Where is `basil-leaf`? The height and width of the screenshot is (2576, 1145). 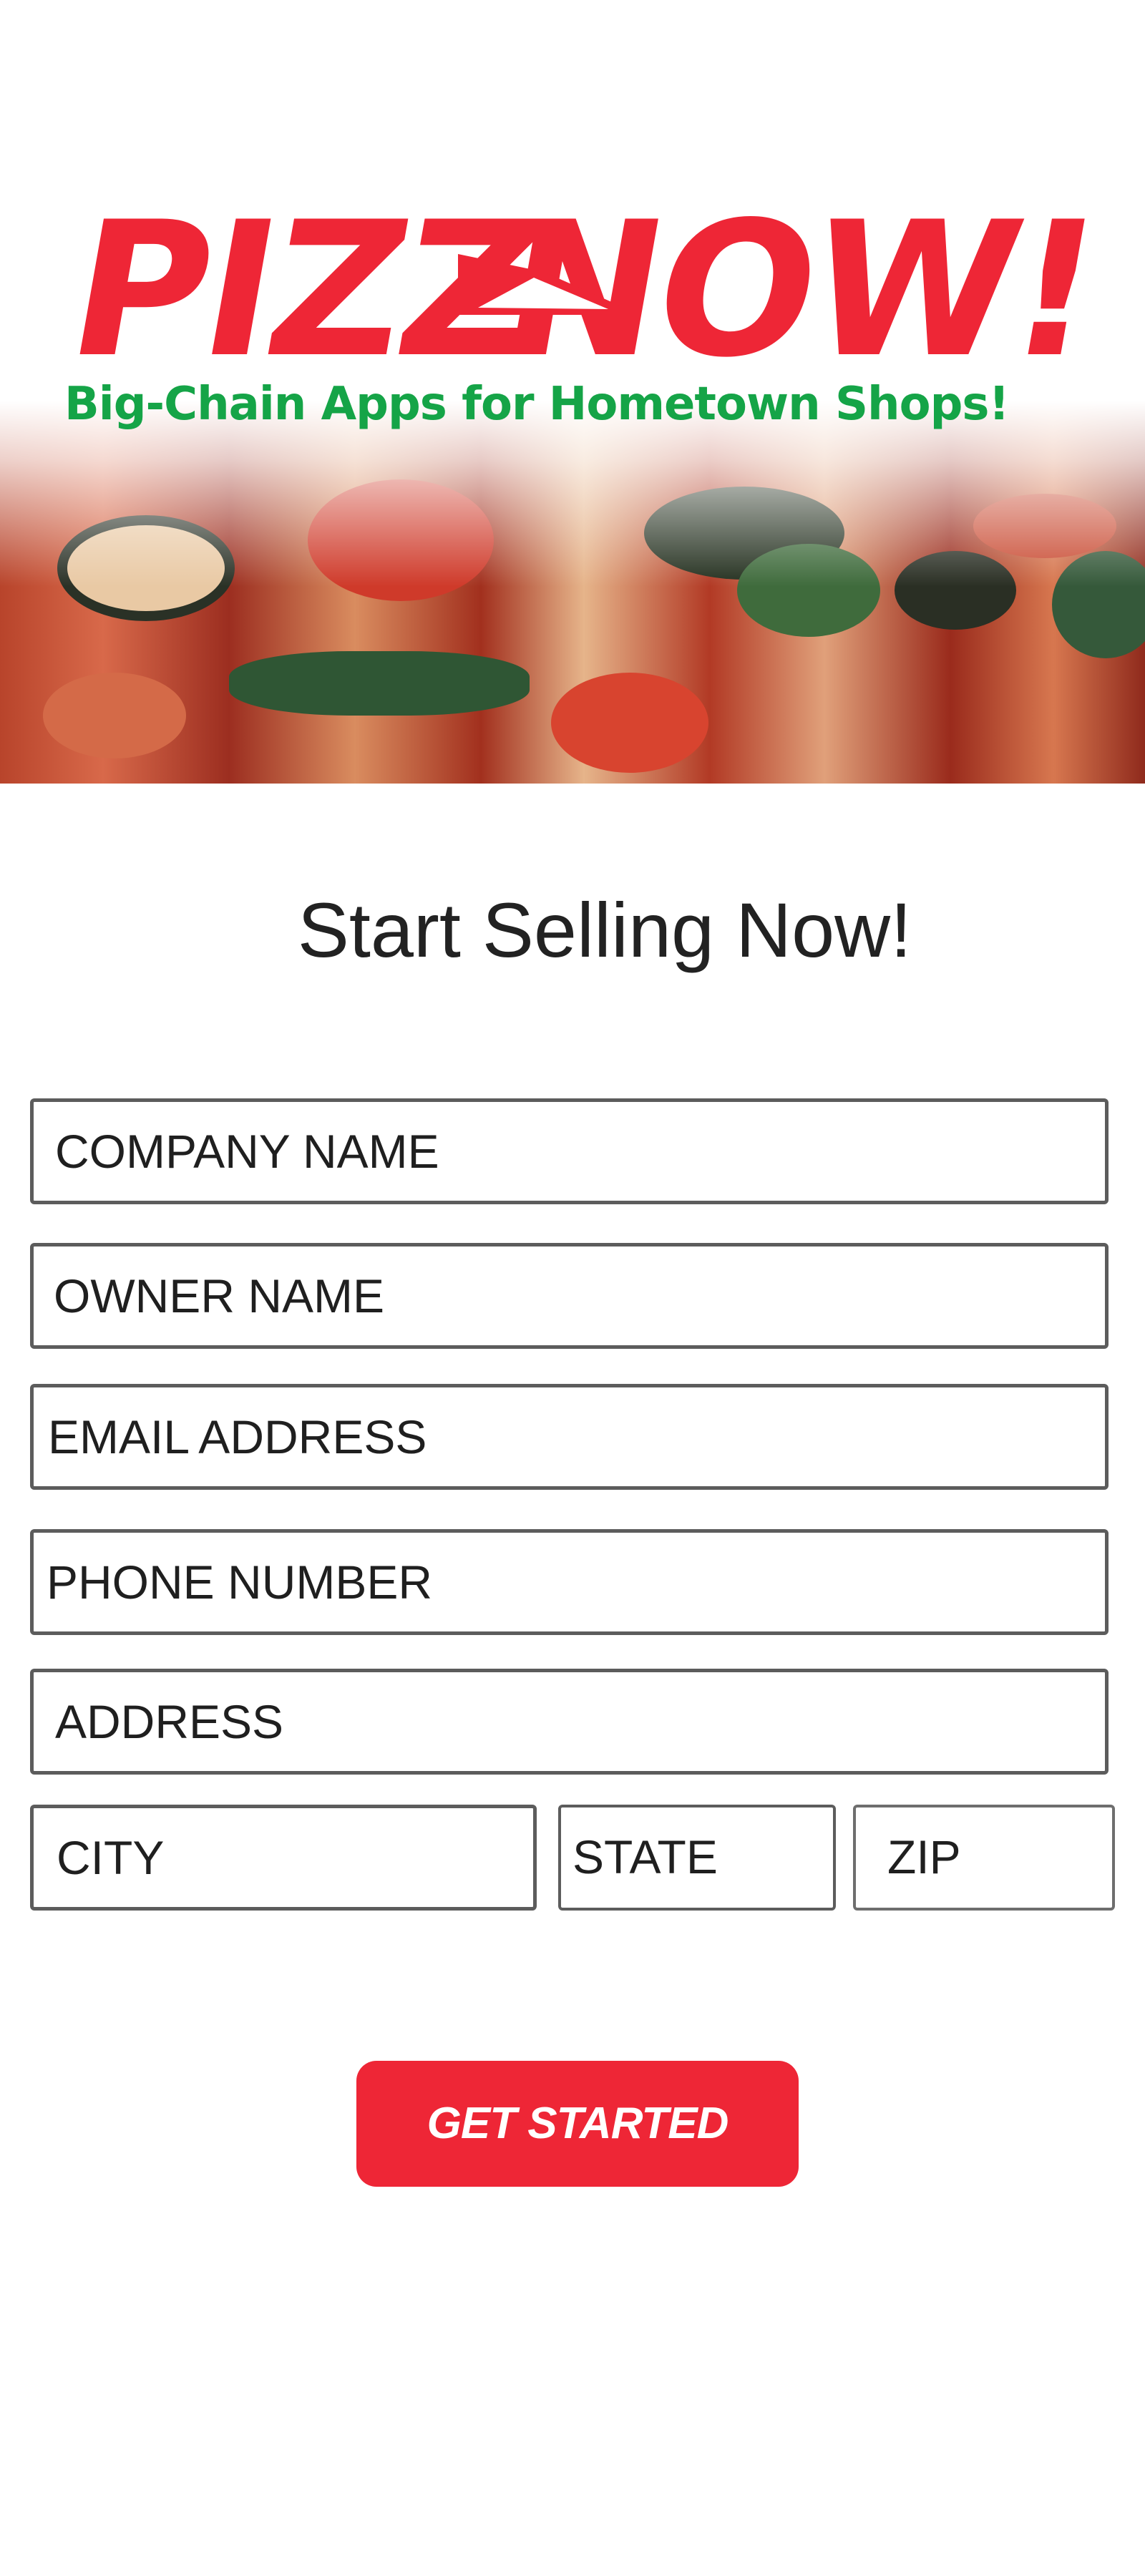
basil-leaf is located at coordinates (379, 683).